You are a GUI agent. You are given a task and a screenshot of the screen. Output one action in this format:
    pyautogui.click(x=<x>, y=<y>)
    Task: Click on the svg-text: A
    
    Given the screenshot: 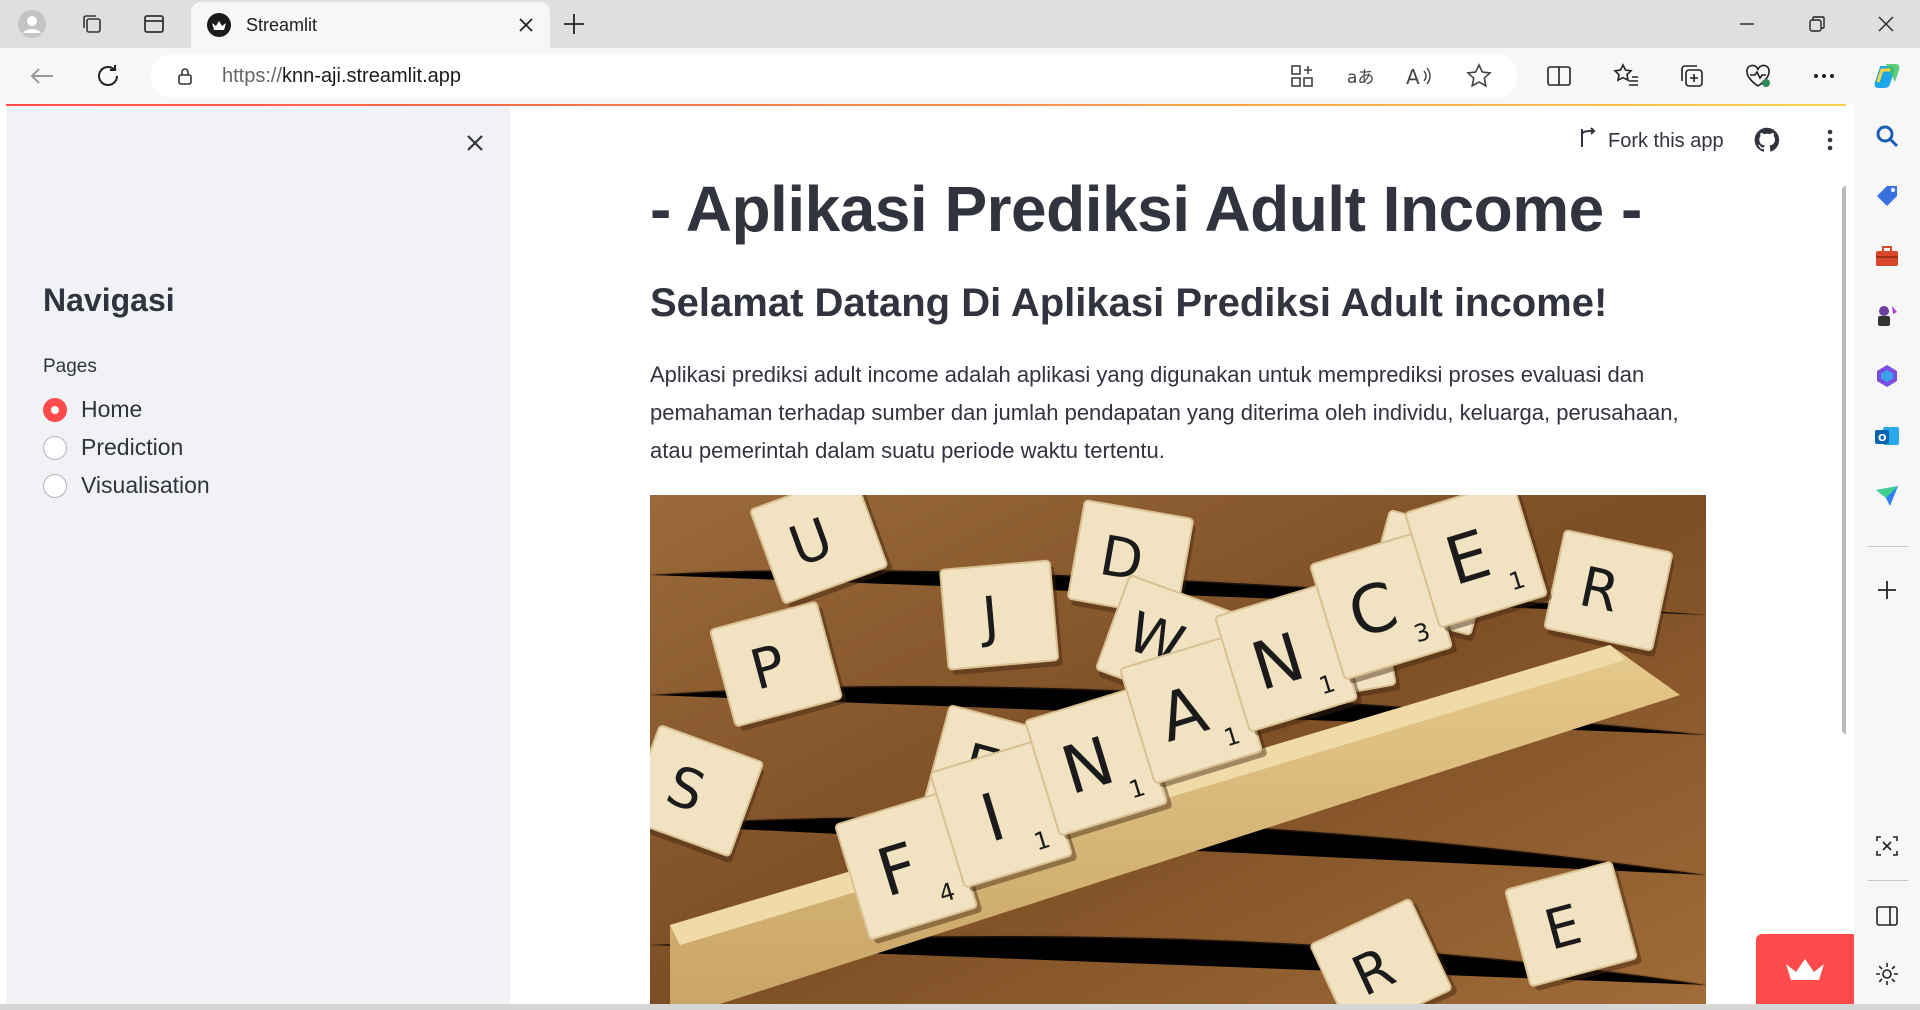 What is the action you would take?
    pyautogui.click(x=1413, y=77)
    